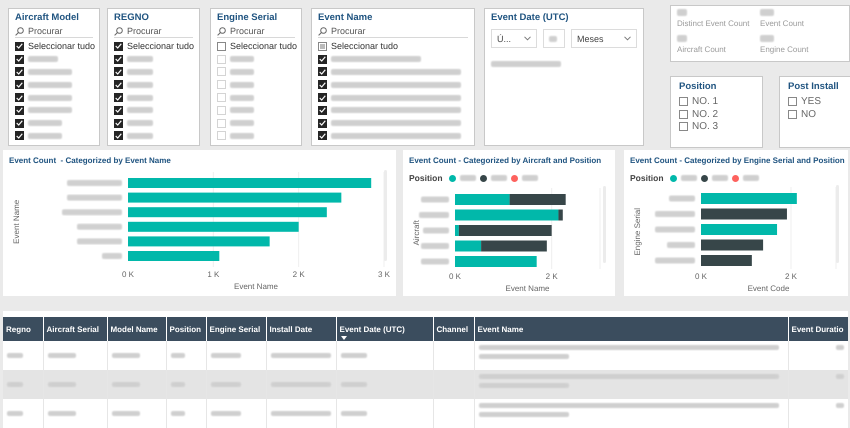  Describe the element at coordinates (426, 178) in the screenshot. I see `legend-title: Position` at that location.